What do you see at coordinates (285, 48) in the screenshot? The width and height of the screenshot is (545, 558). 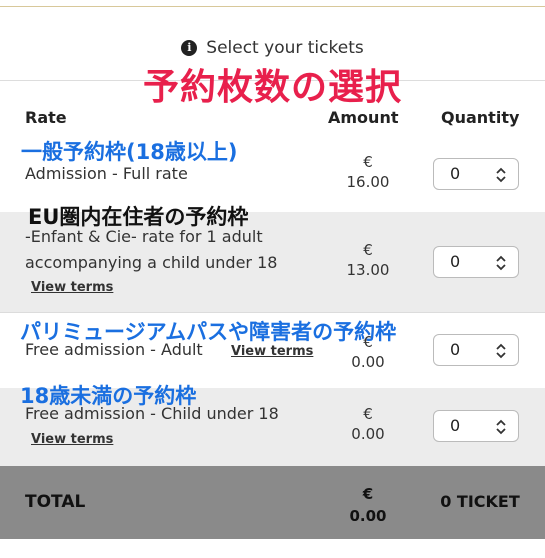 I see `section-title: Select your tickets` at bounding box center [285, 48].